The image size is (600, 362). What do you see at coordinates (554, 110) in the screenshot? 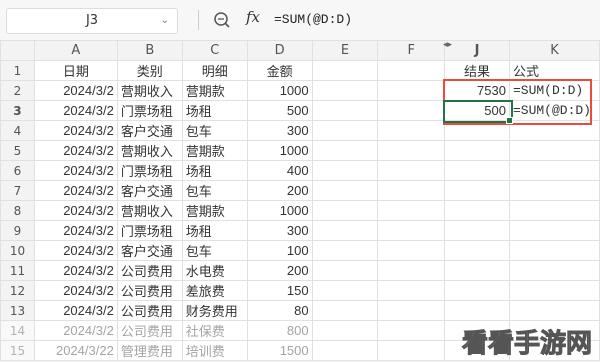
I see `cell-formula-text: =SUM(@D:D)` at bounding box center [554, 110].